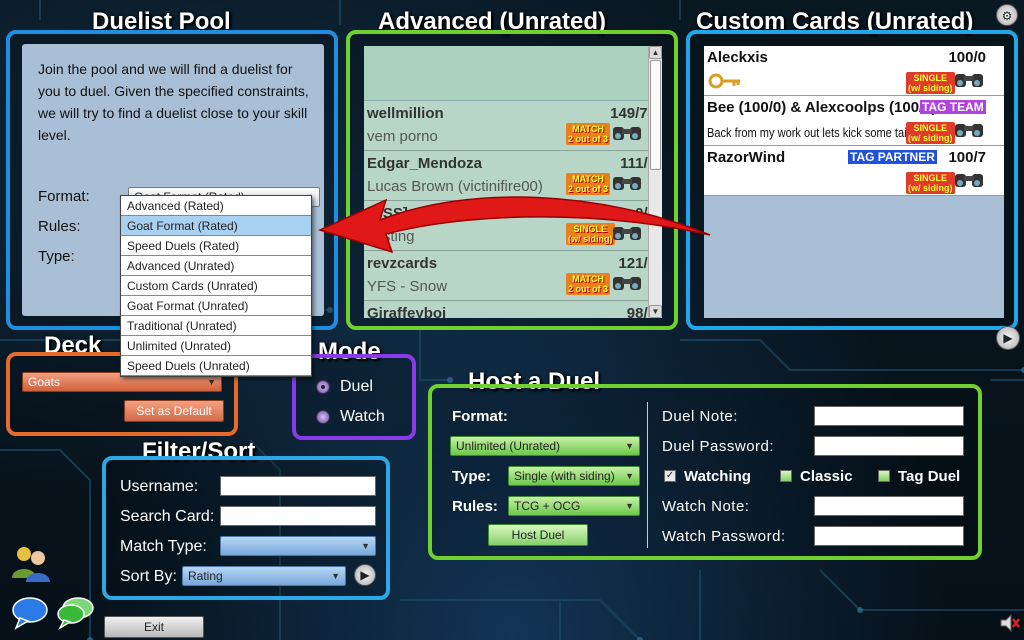  I want to click on dropdown-option: Advanced (Rated), so click(216, 206).